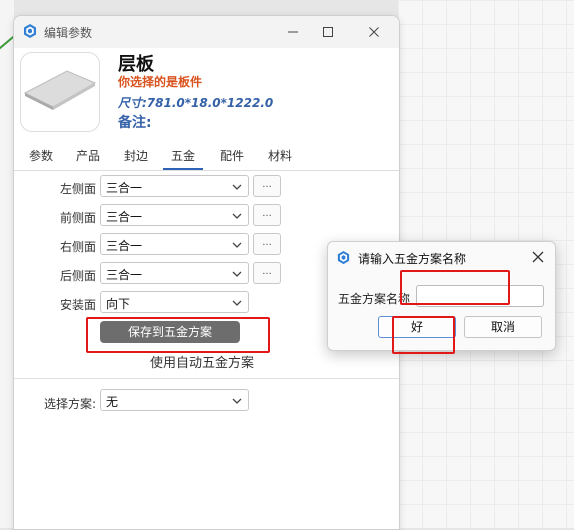 This screenshot has width=574, height=530. I want to click on scheme-label: 选择方案:, so click(69, 404).